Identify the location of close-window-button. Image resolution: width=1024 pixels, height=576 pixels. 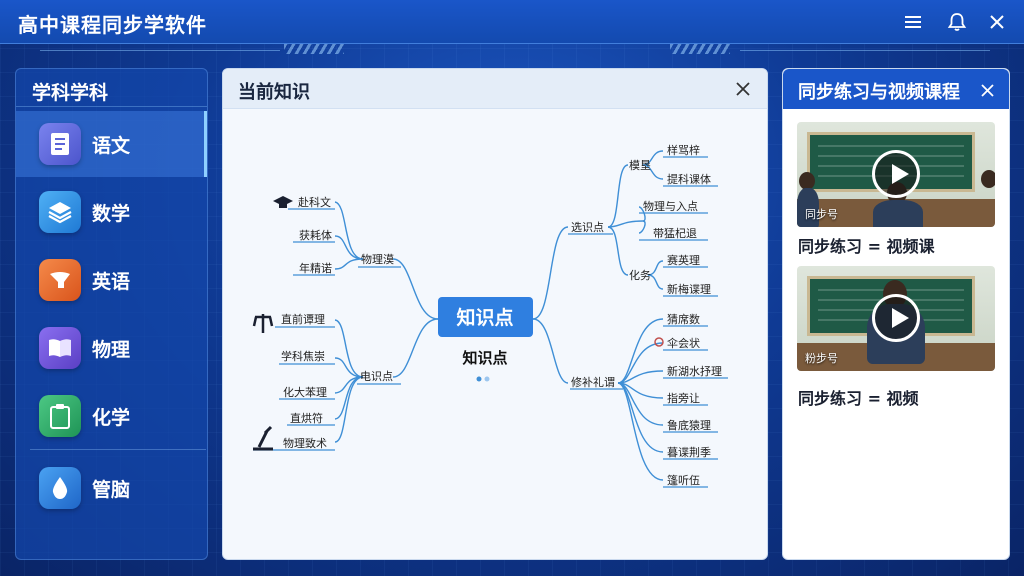
(997, 22).